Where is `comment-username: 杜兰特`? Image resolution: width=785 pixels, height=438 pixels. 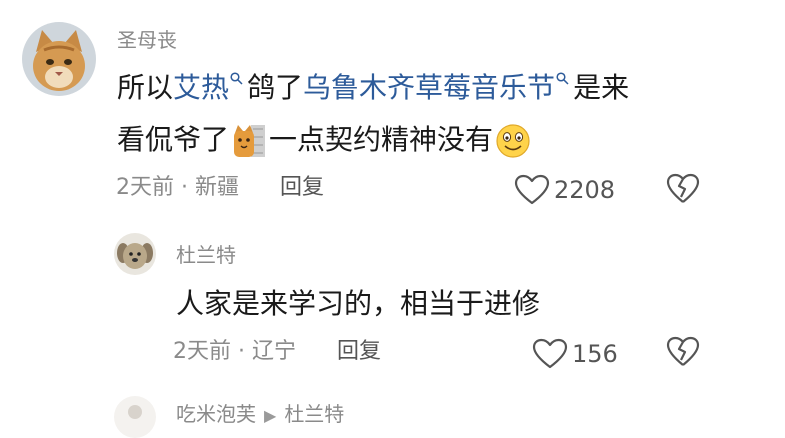
comment-username: 杜兰特 is located at coordinates (206, 255).